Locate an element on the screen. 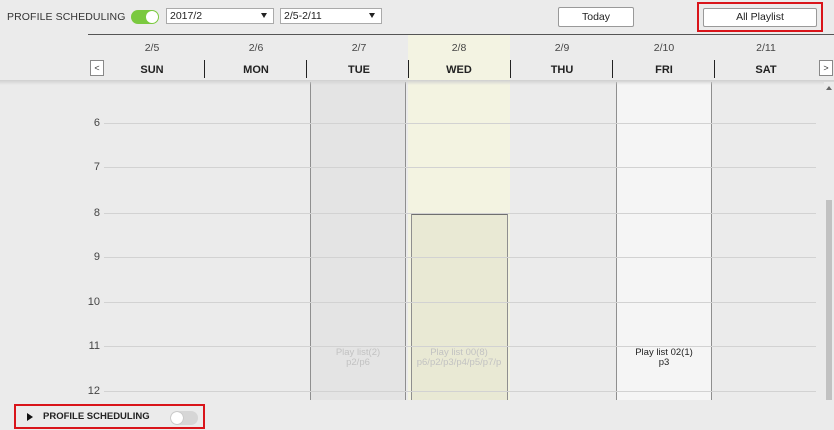 This screenshot has width=834, height=430. day-header-sat: 2/11 SAT is located at coordinates (766, 58).